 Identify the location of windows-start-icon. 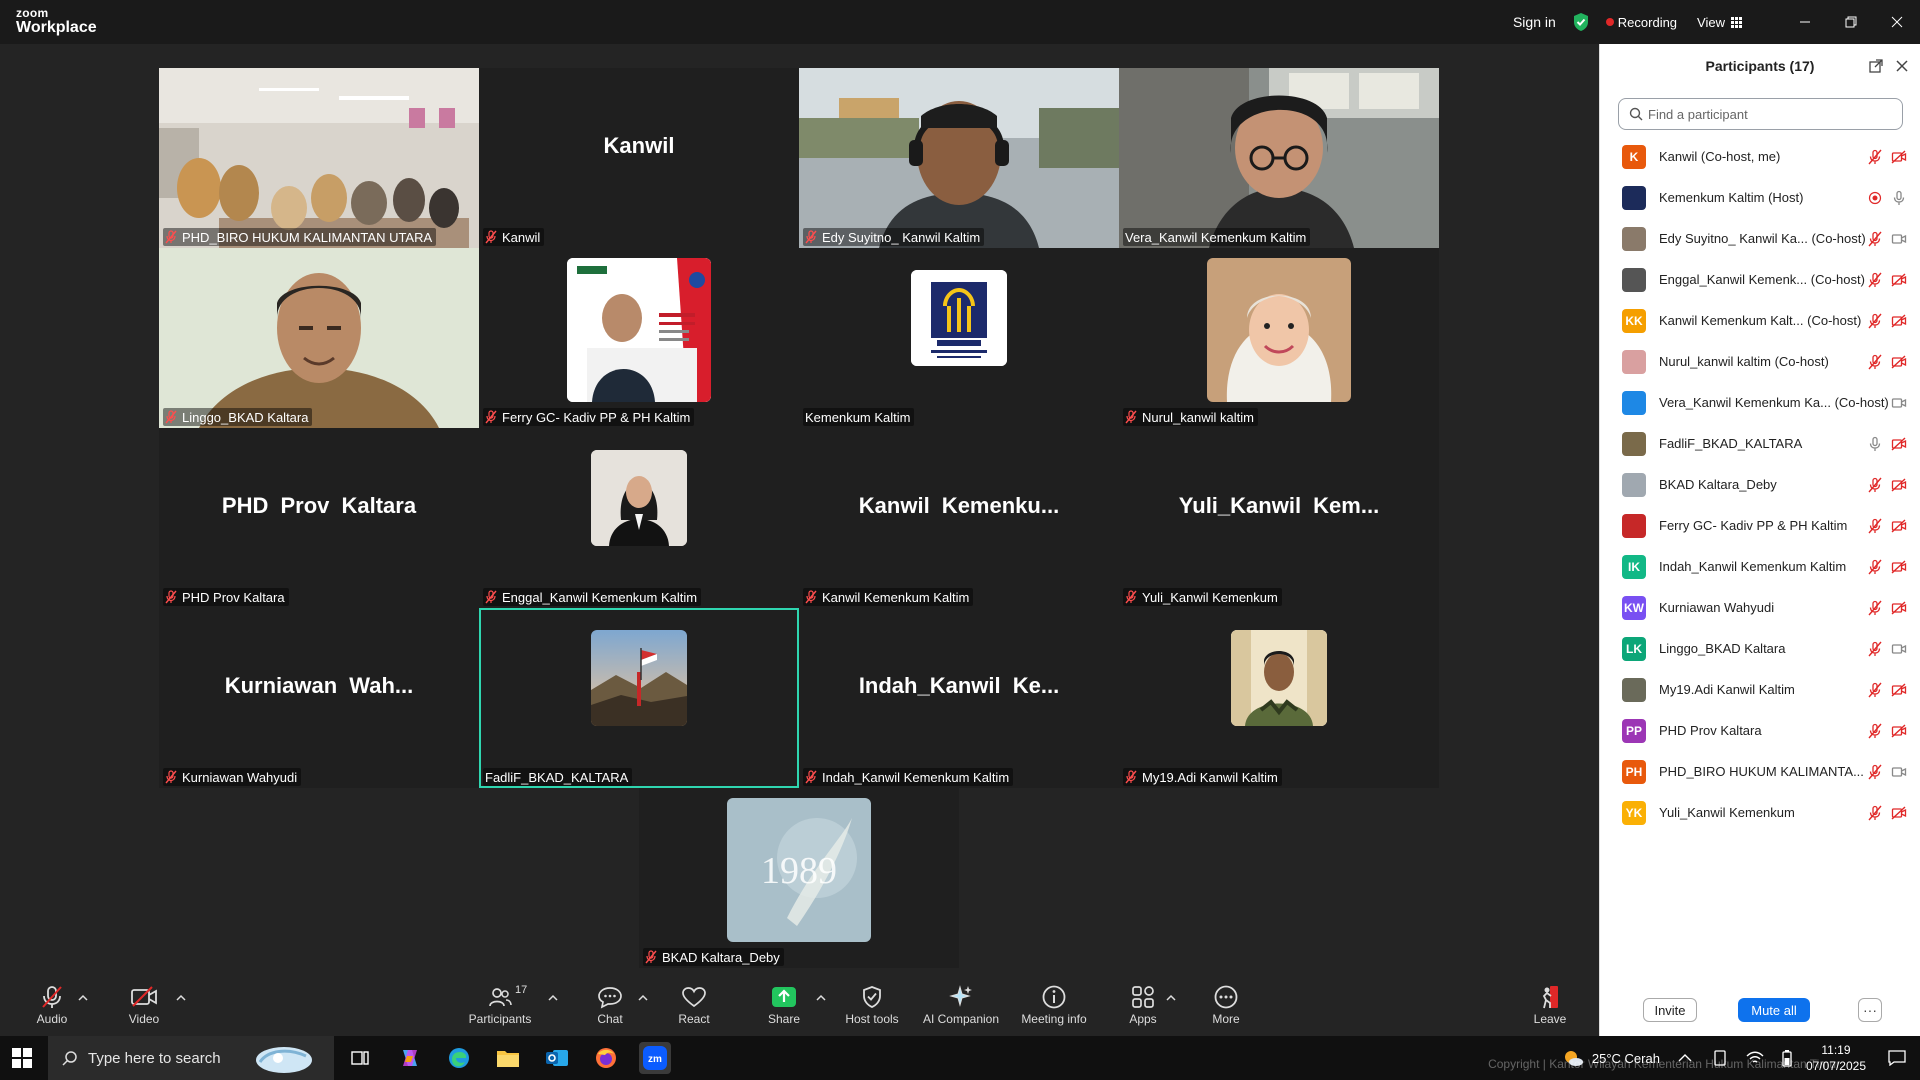
(22, 1058).